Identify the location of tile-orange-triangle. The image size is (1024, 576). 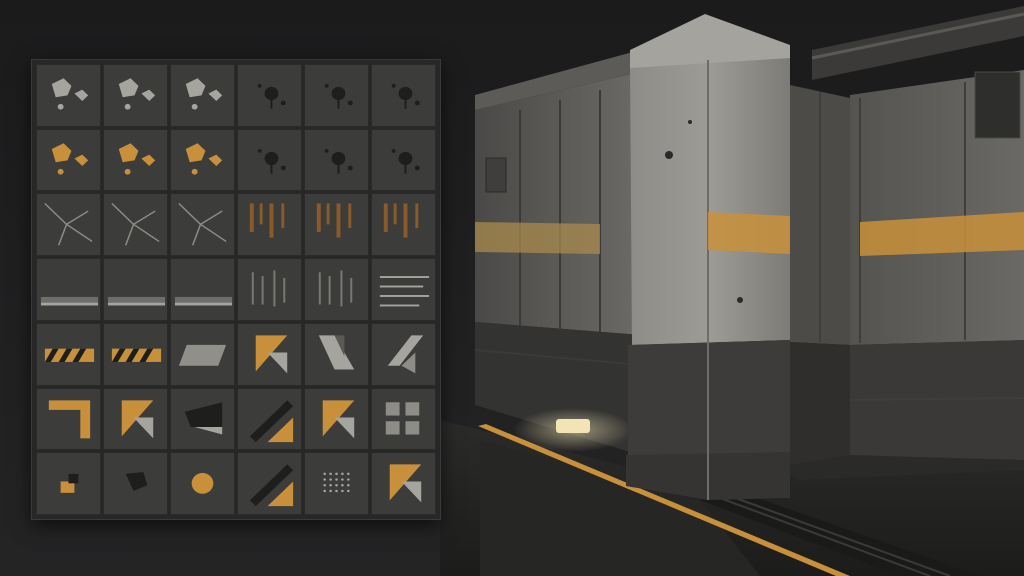
(336, 419).